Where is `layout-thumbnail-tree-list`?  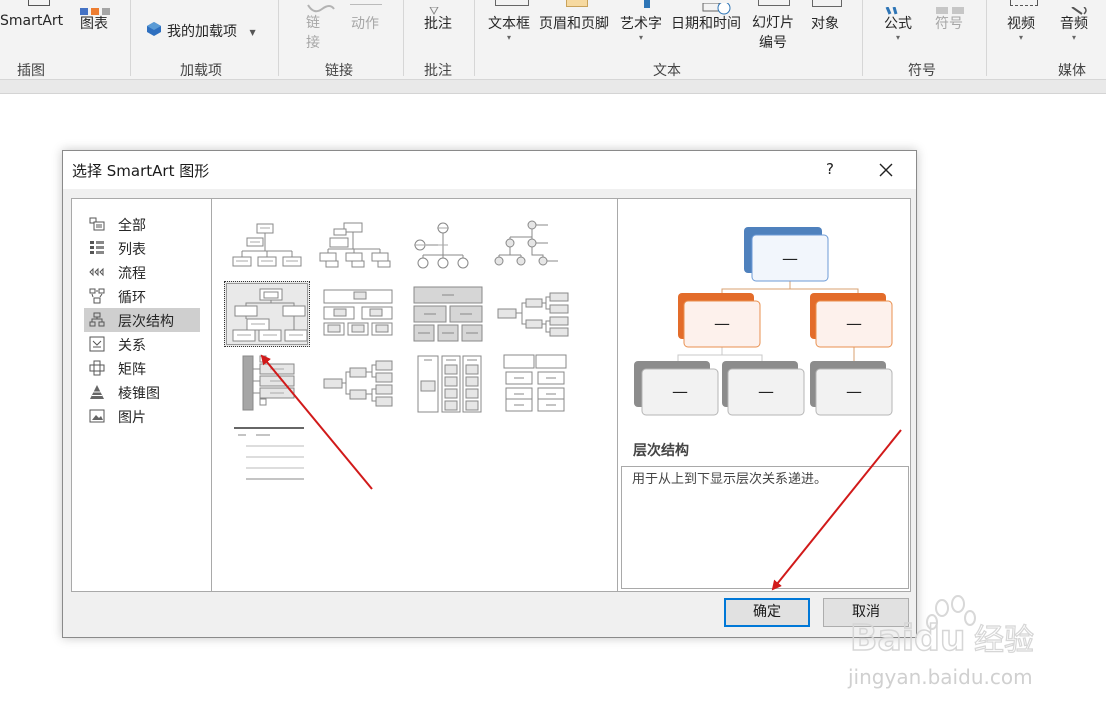 layout-thumbnail-tree-list is located at coordinates (267, 456).